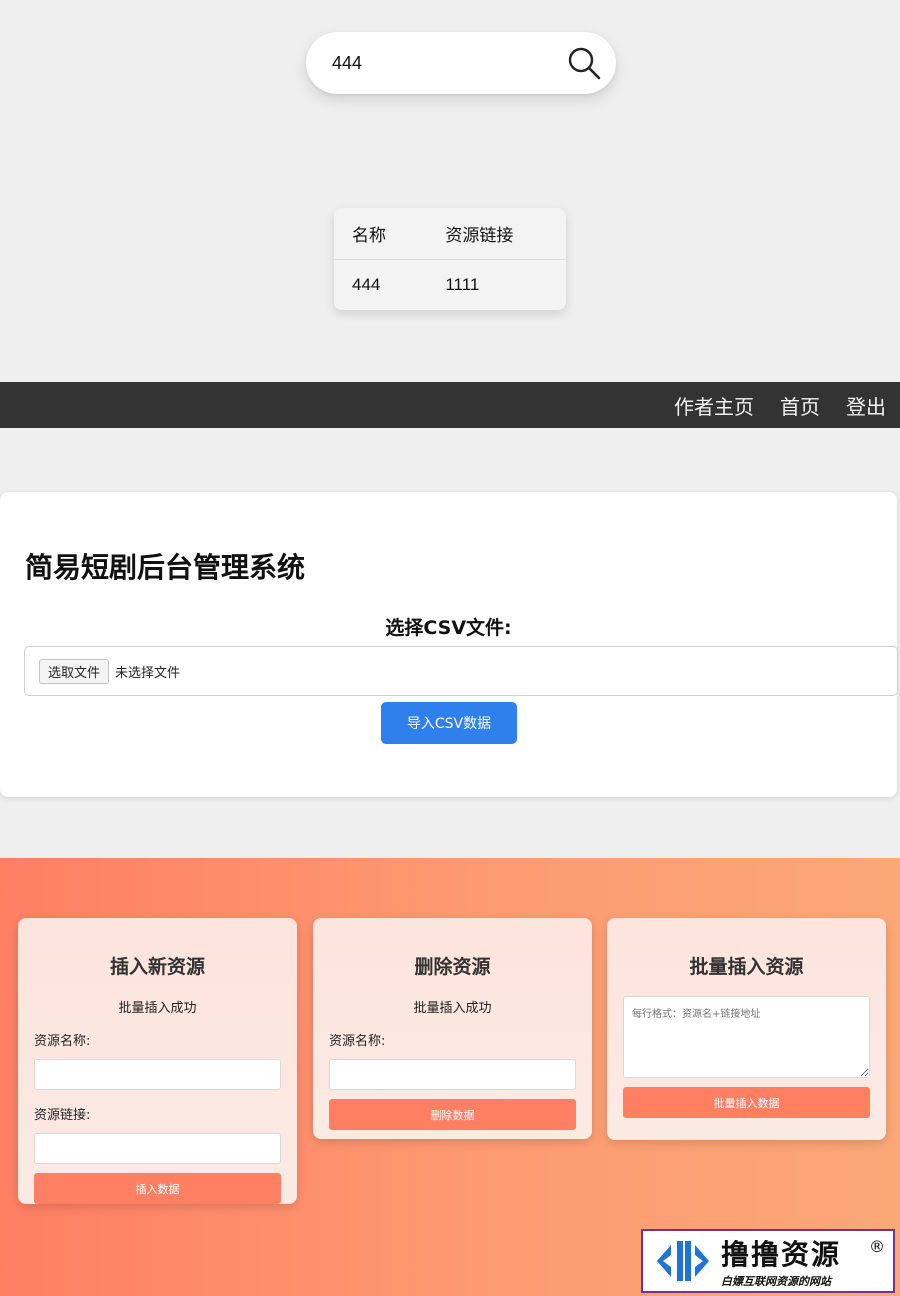 This screenshot has width=900, height=1296. I want to click on delete-name-input, so click(452, 1074).